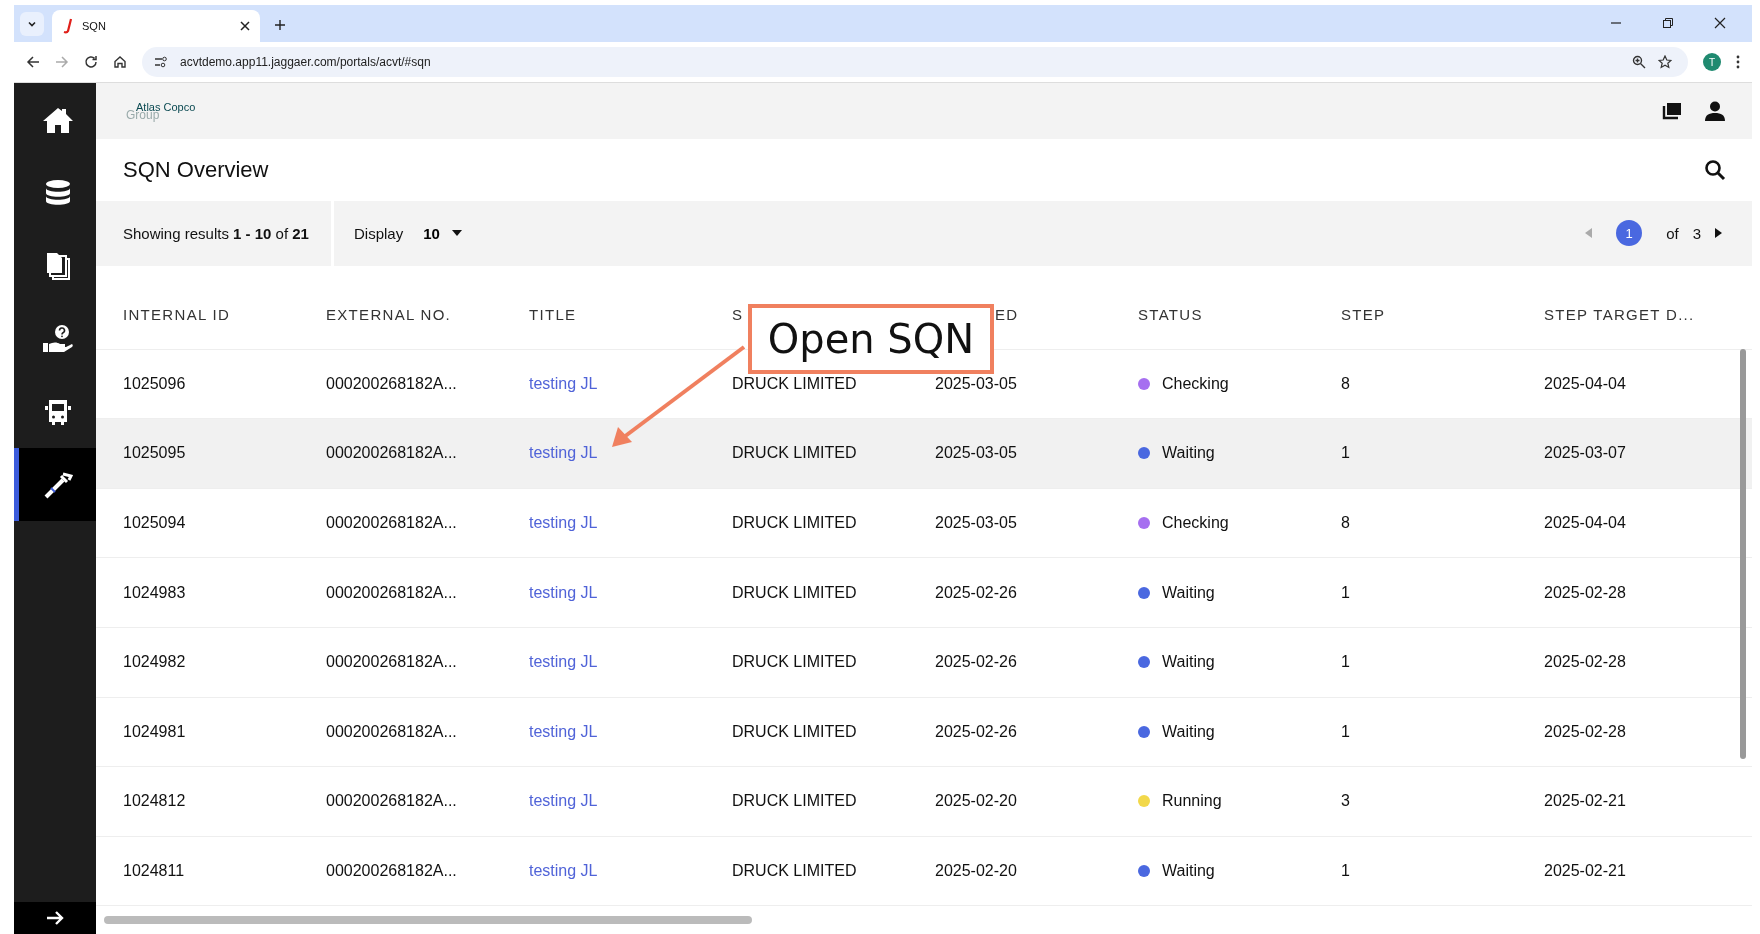 This screenshot has height=934, width=1760. What do you see at coordinates (976, 592) in the screenshot?
I see `table-cell-text: 2025-02-26` at bounding box center [976, 592].